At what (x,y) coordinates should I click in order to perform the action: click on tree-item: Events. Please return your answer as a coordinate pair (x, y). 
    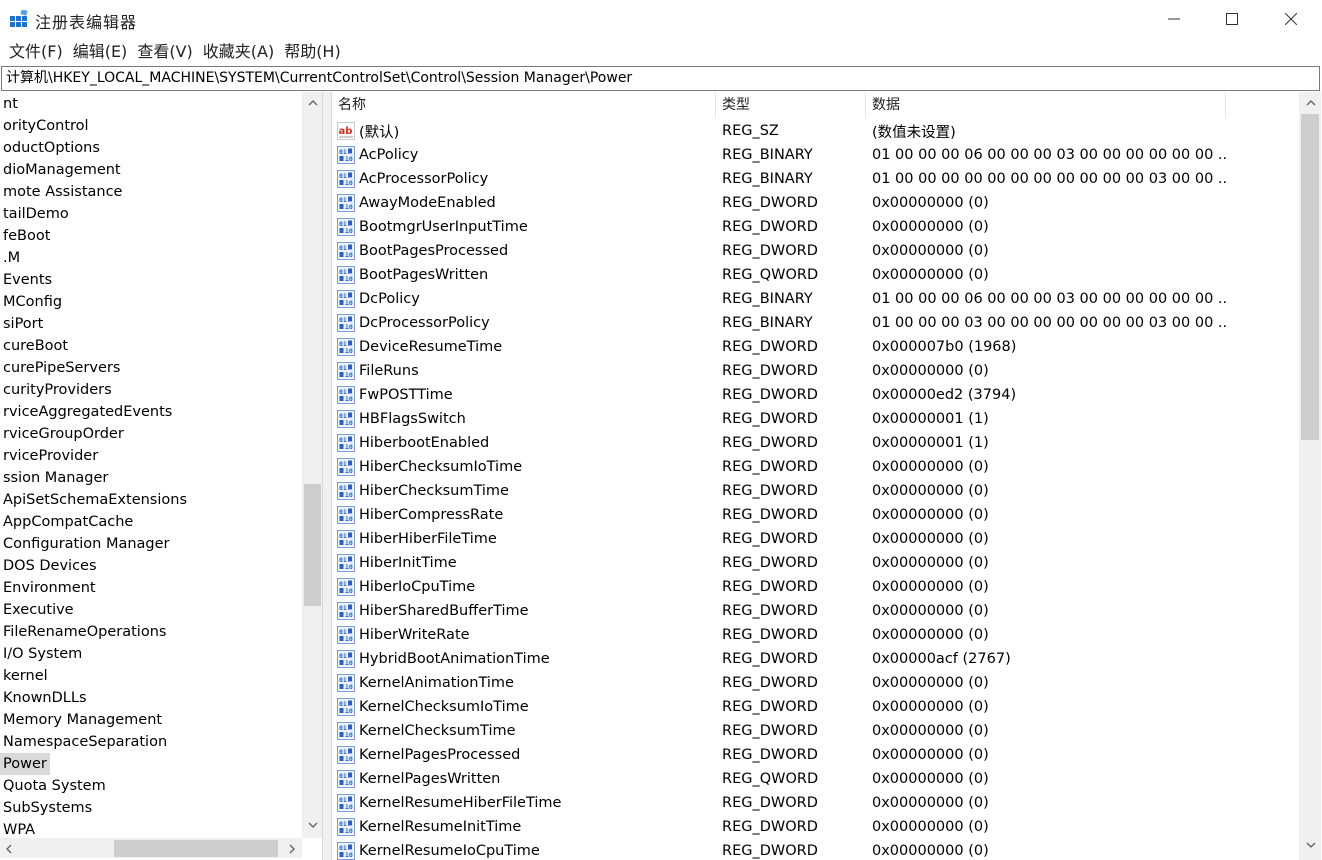
    Looking at the image, I should click on (151, 280).